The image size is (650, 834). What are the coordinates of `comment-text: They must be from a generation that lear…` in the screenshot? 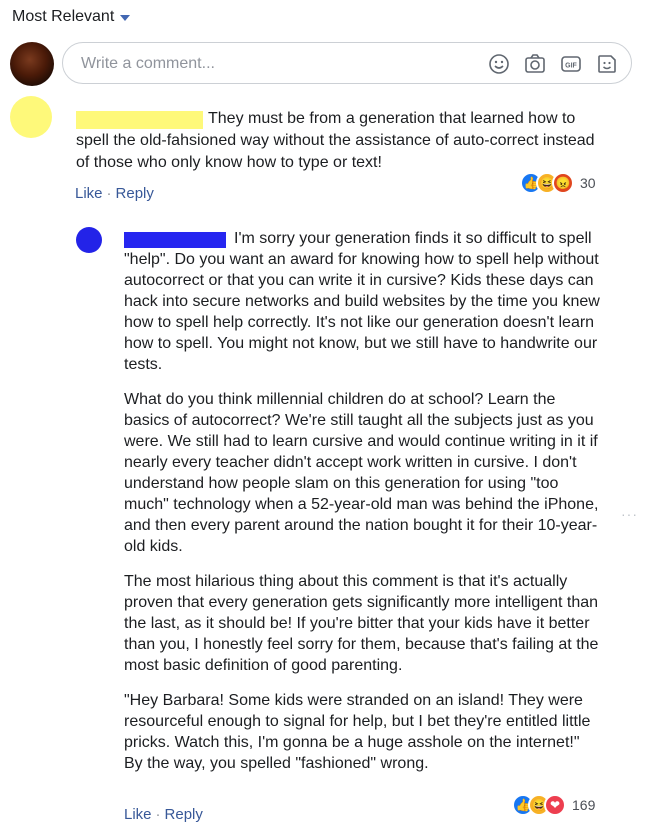 It's located at (335, 140).